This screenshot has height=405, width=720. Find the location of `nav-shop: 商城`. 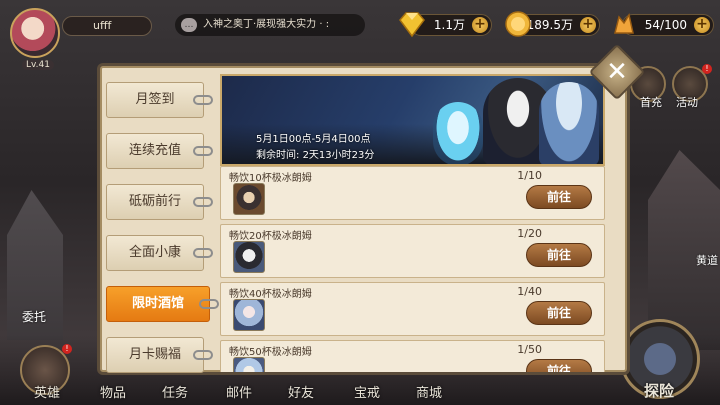

nav-shop: 商城 is located at coordinates (429, 391).